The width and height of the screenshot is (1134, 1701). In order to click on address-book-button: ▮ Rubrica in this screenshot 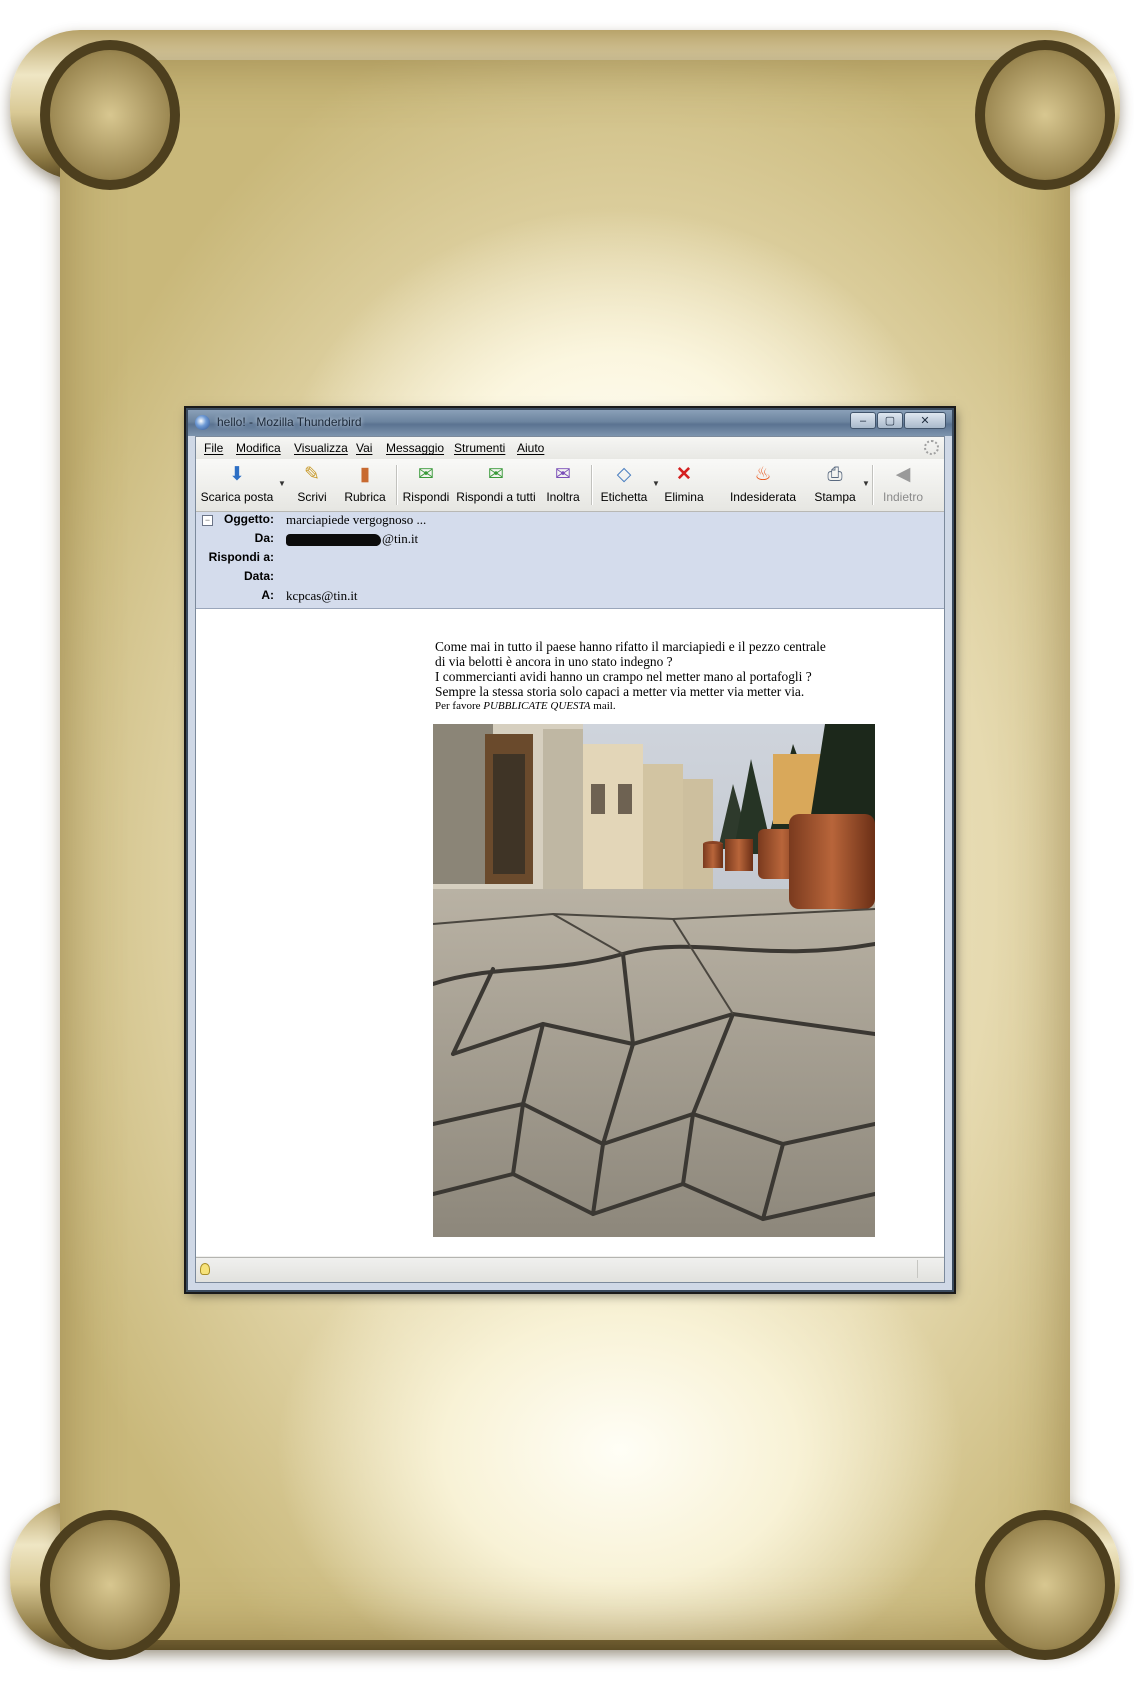, I will do `click(365, 485)`.